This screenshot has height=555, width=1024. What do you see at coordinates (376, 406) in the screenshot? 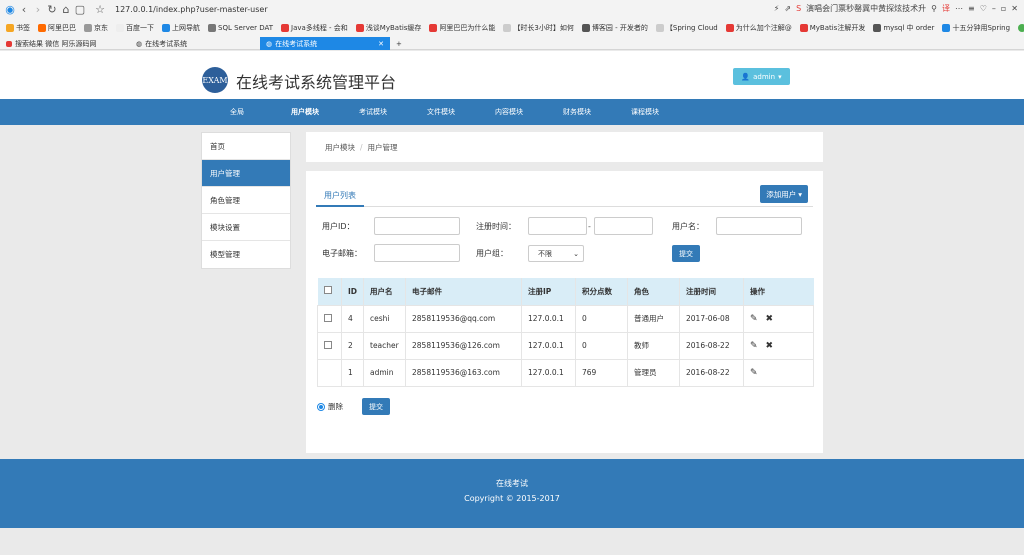
I see `bulk-submit-button: 提交` at bounding box center [376, 406].